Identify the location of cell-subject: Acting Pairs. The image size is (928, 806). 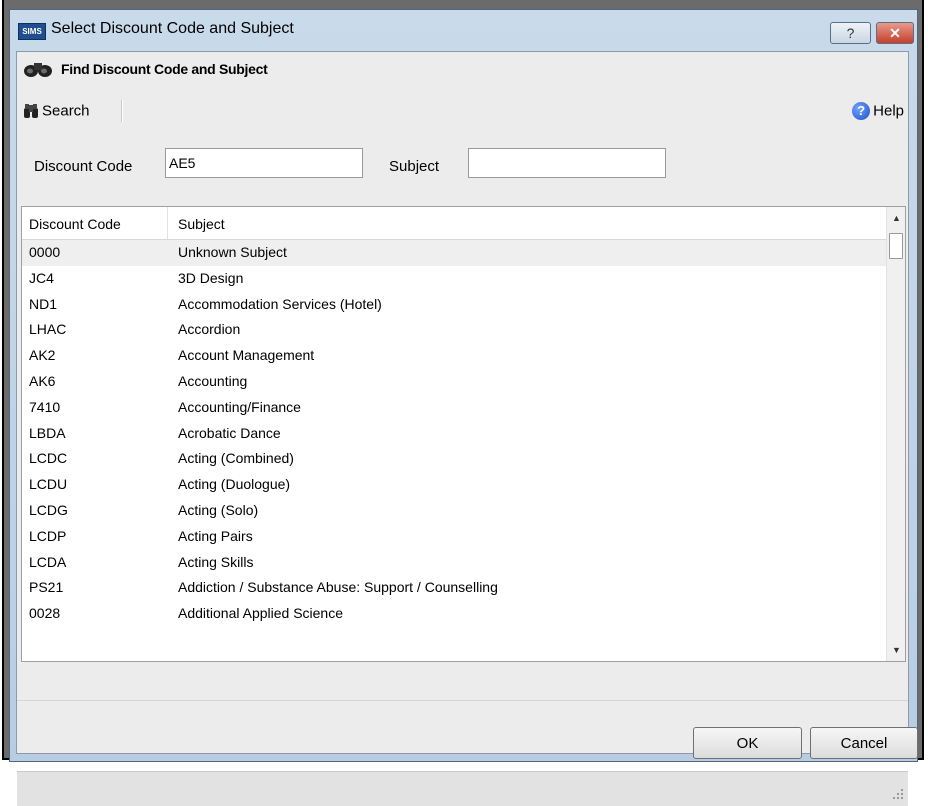
(215, 535).